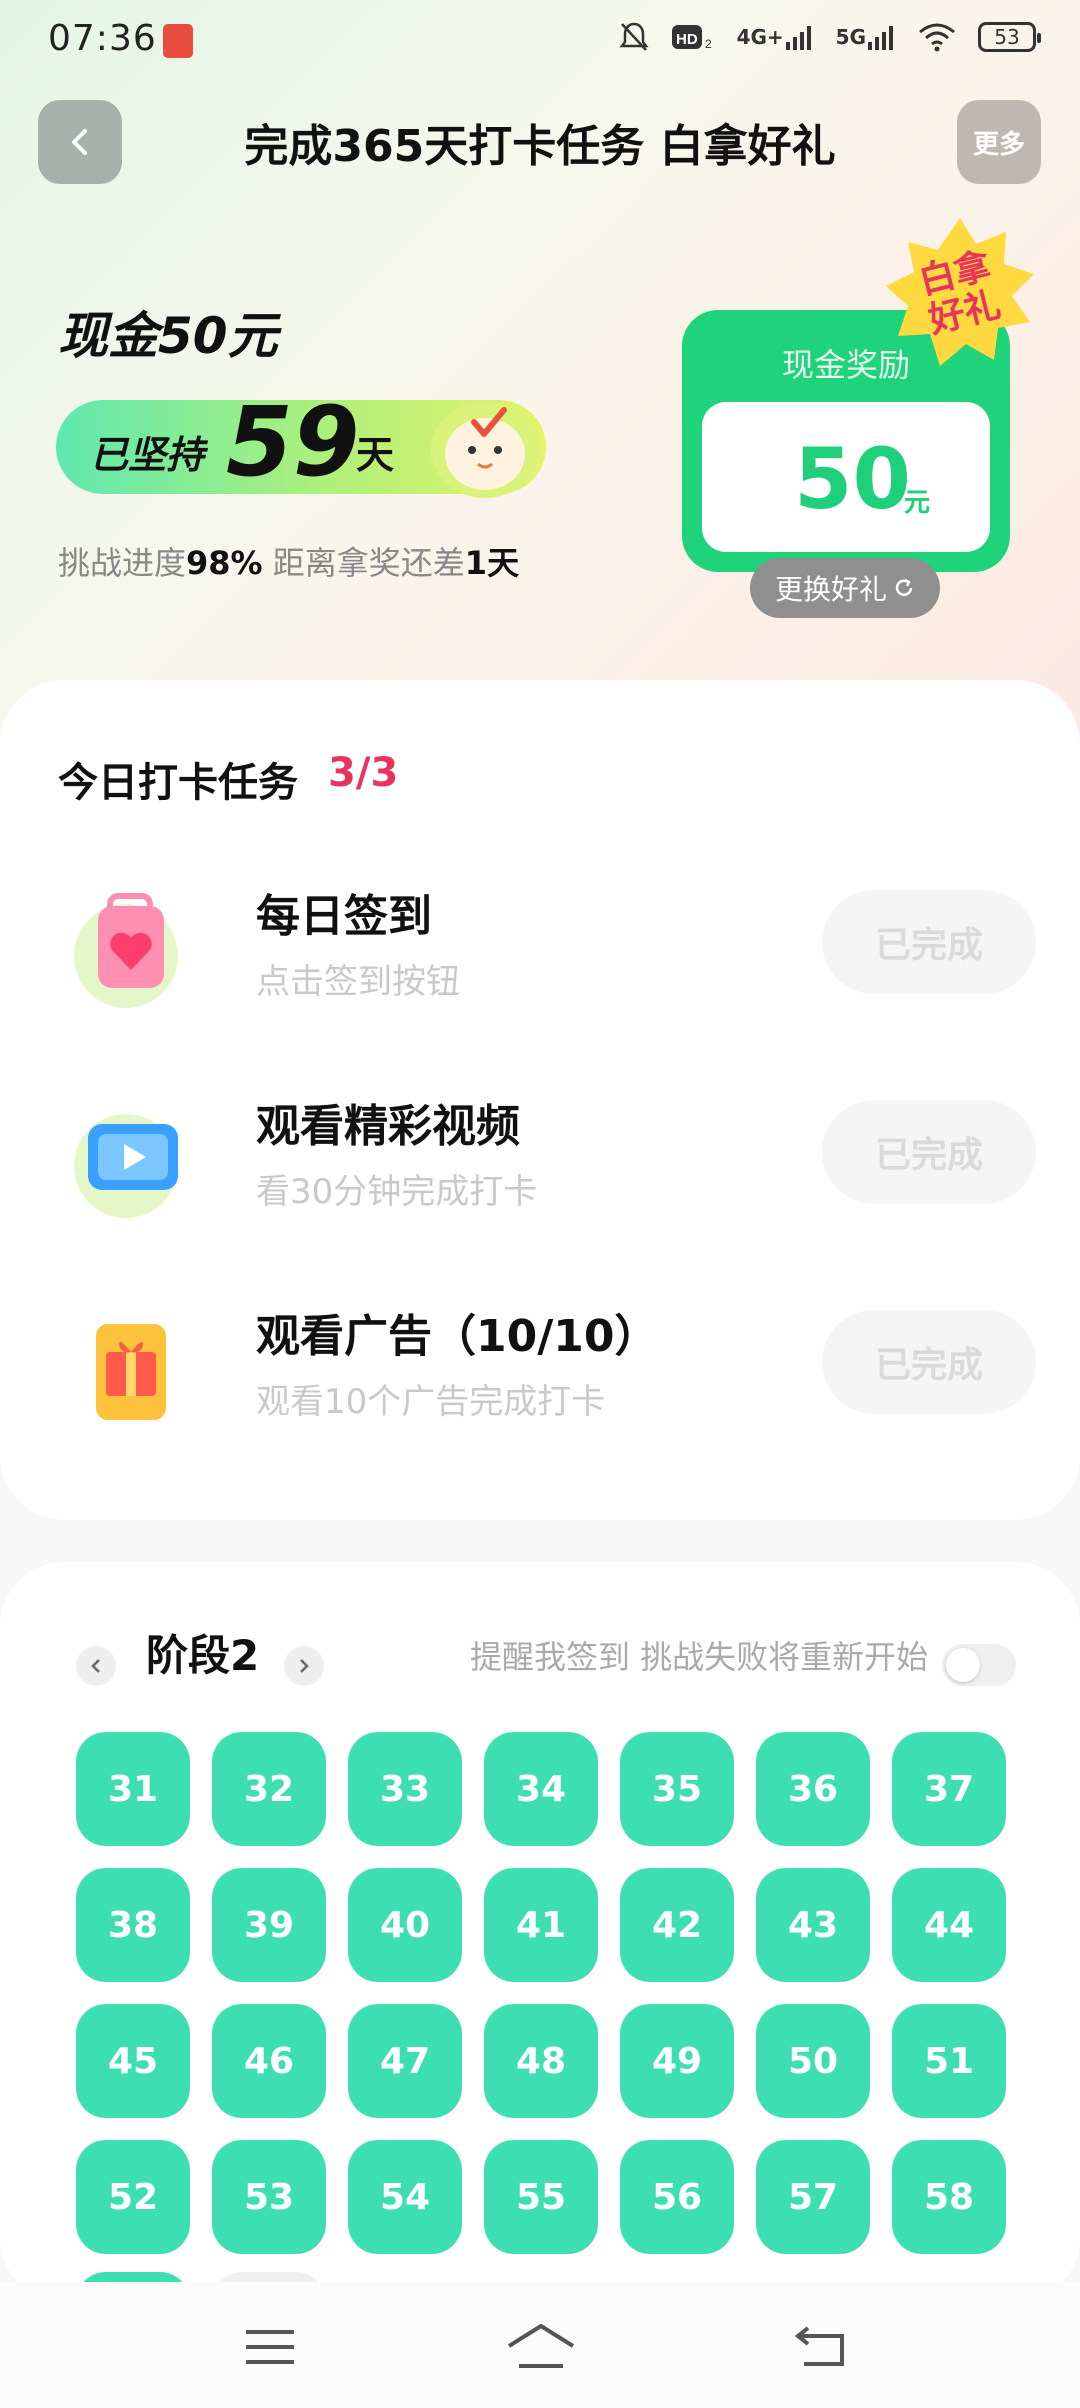 This screenshot has width=1080, height=2408. What do you see at coordinates (133, 2061) in the screenshot?
I see `day-cell: 45` at bounding box center [133, 2061].